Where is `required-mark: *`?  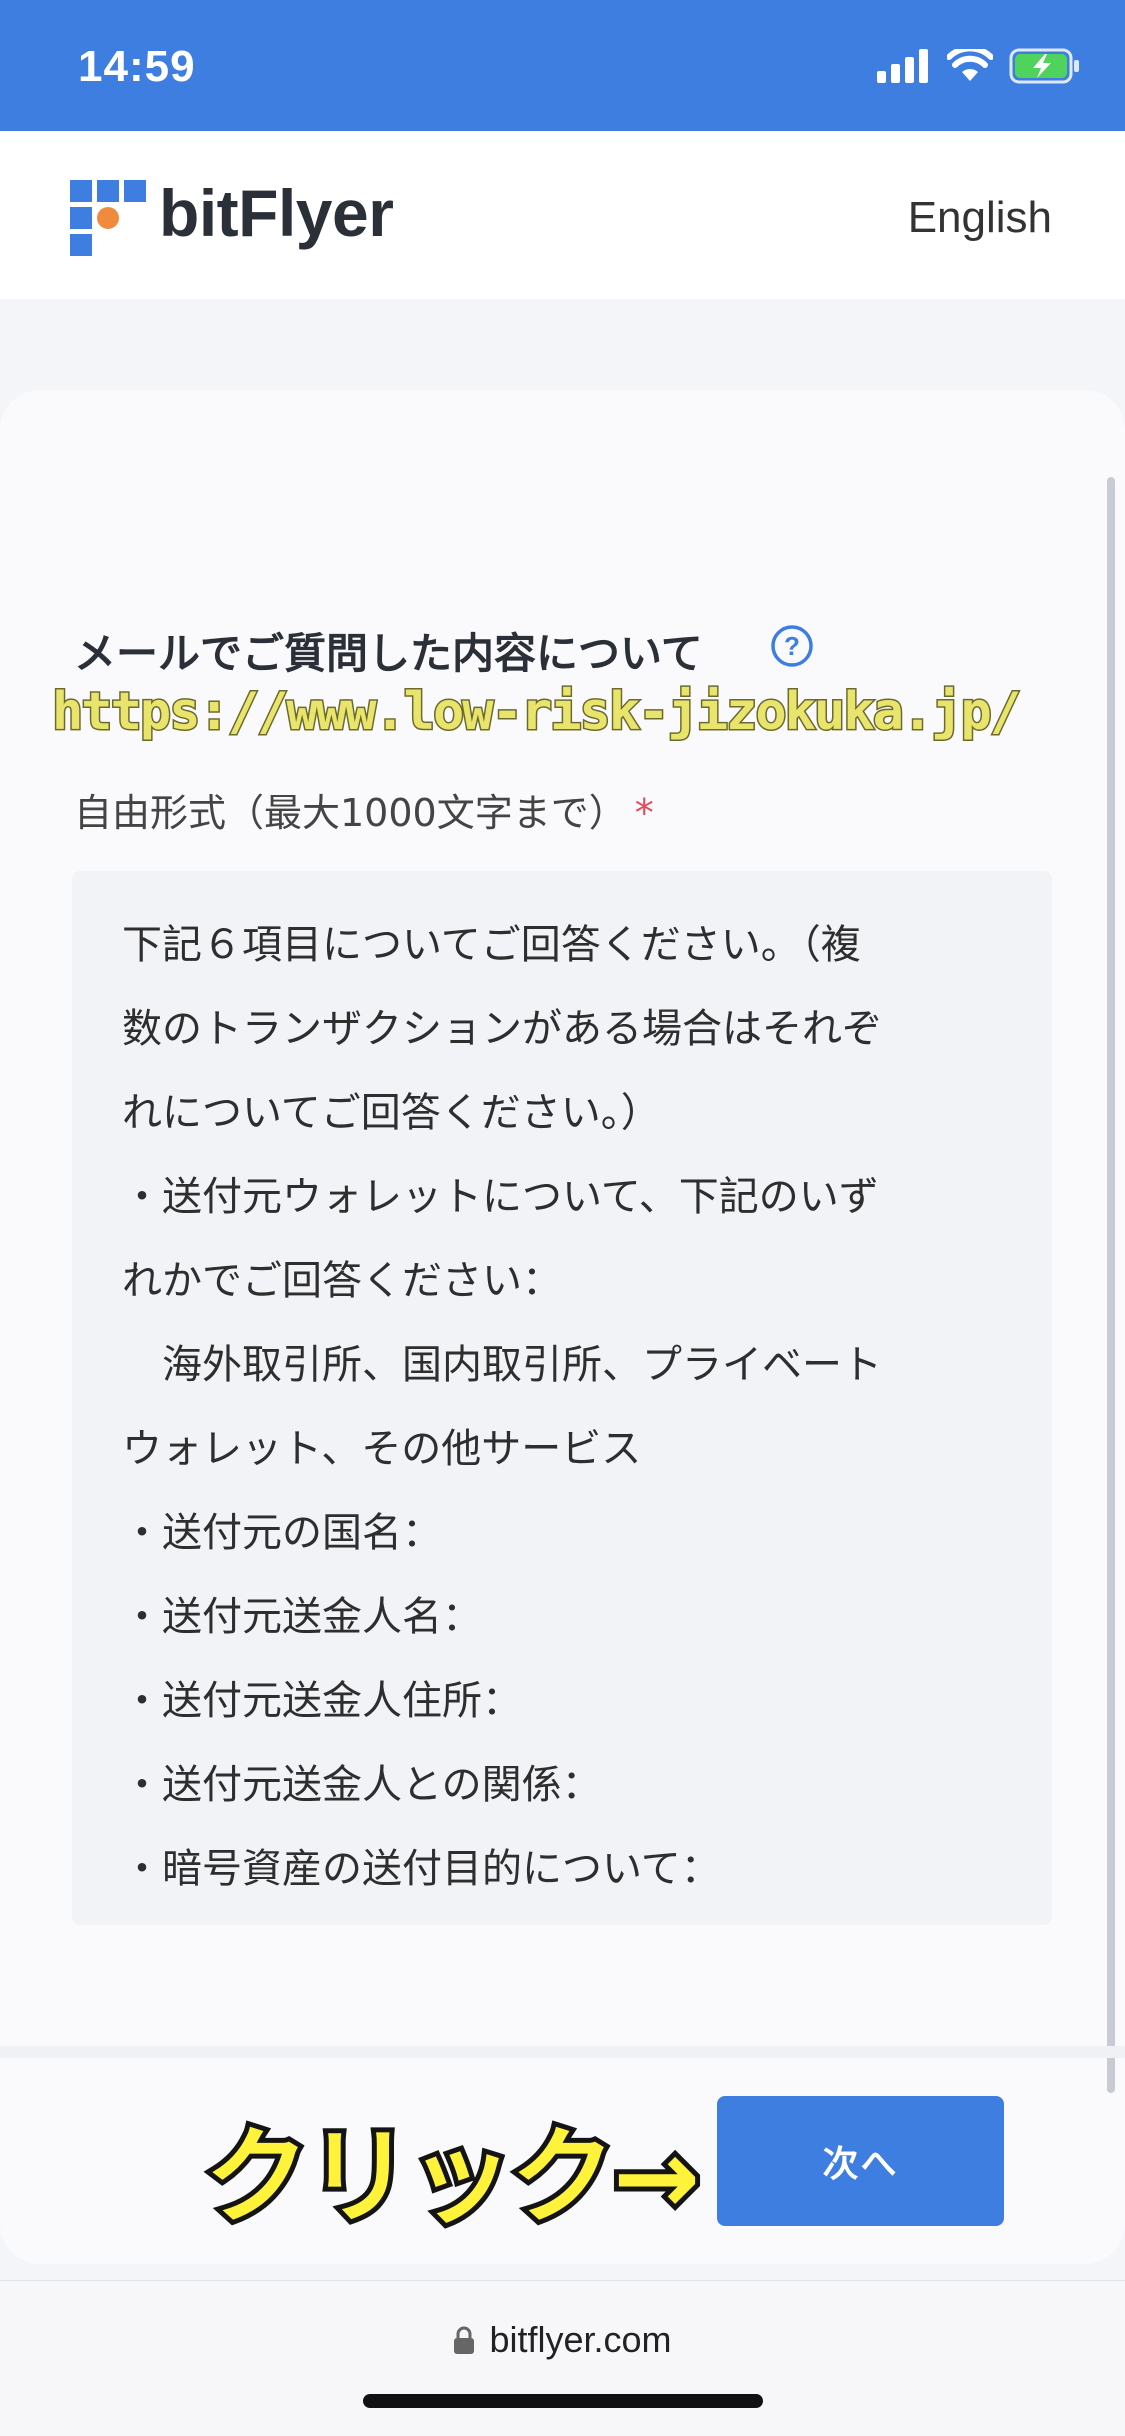
required-mark: * is located at coordinates (644, 813).